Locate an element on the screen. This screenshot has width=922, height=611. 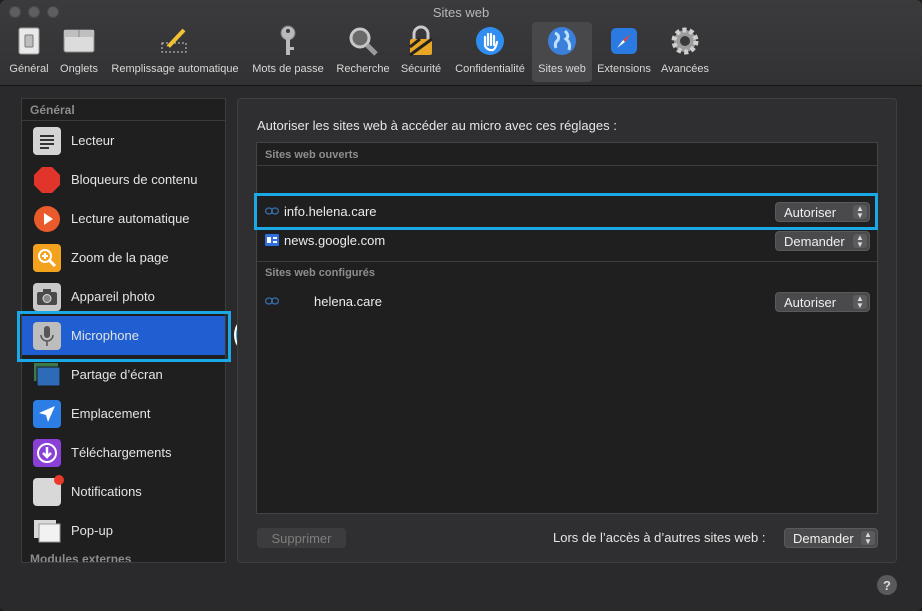
screen-share-icon is located at coordinates (47, 375).